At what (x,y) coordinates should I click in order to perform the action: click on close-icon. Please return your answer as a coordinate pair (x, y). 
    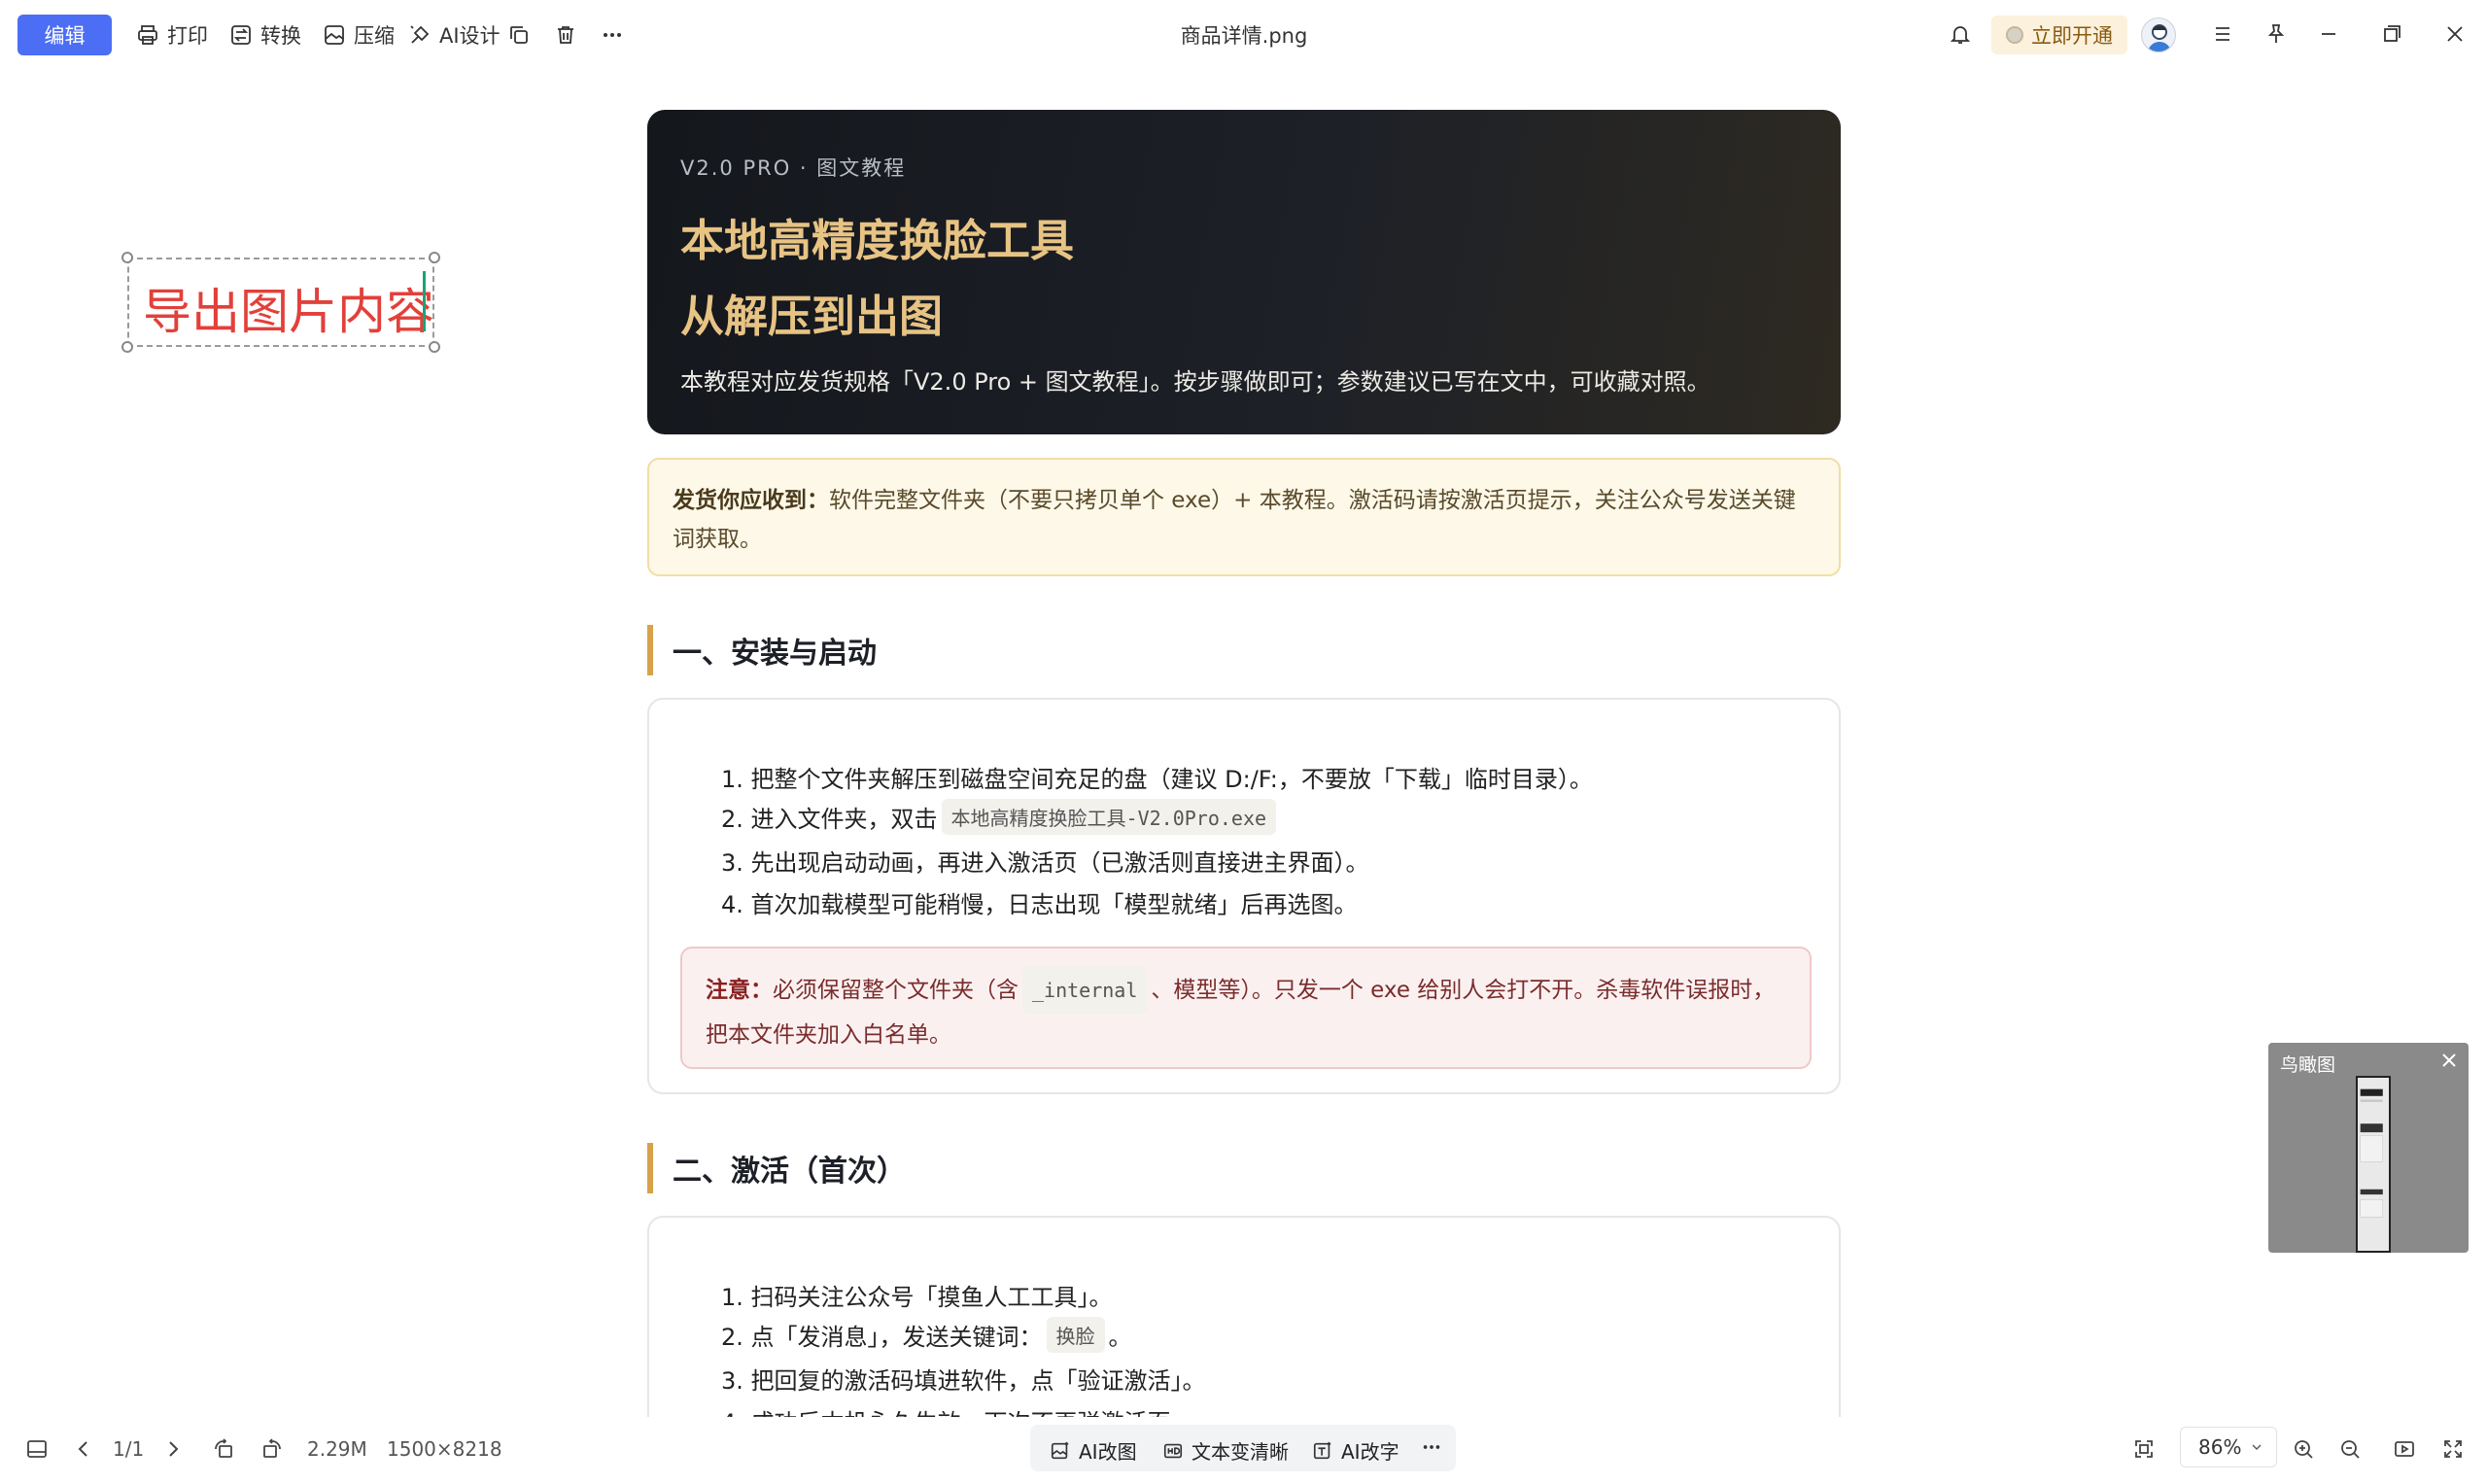
    Looking at the image, I should click on (2455, 34).